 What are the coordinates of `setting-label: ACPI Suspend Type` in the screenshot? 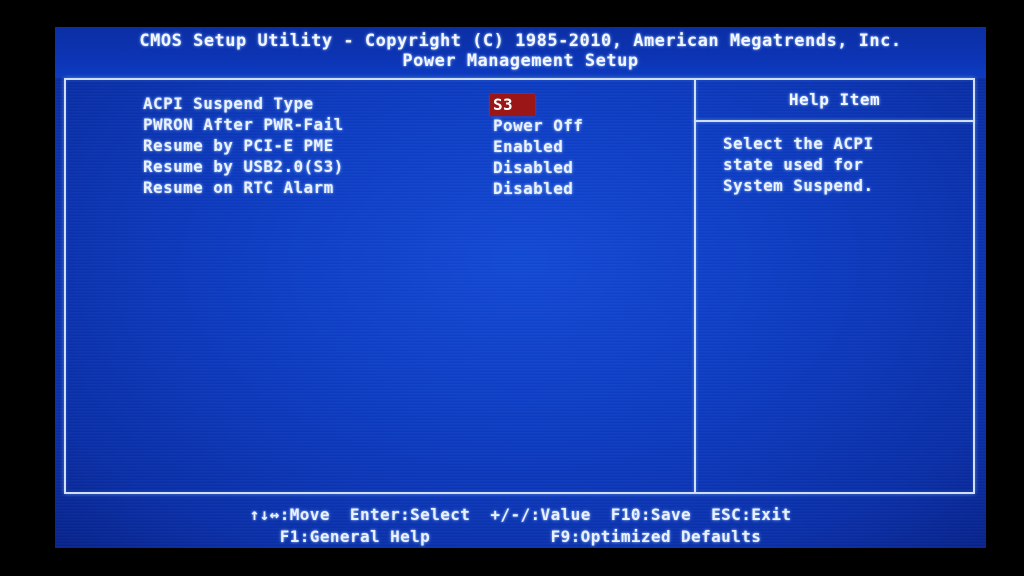 It's located at (228, 103).